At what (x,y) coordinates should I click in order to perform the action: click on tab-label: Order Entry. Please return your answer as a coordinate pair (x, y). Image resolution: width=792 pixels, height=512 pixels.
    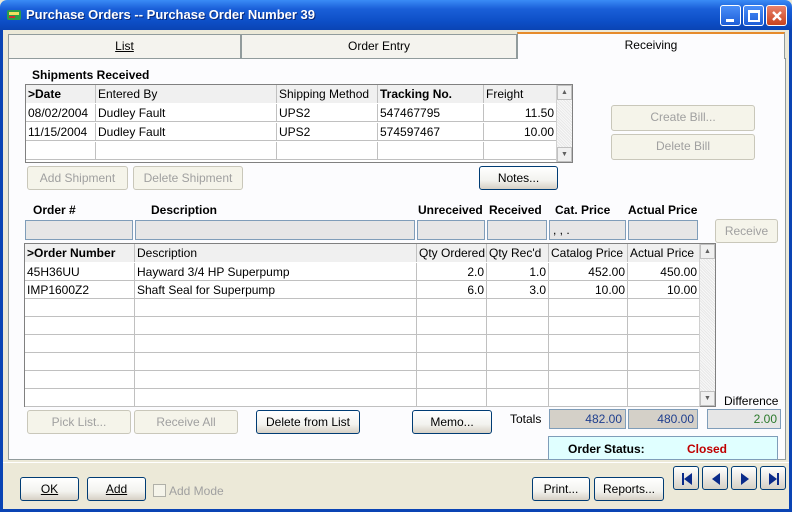
    Looking at the image, I should click on (378, 46).